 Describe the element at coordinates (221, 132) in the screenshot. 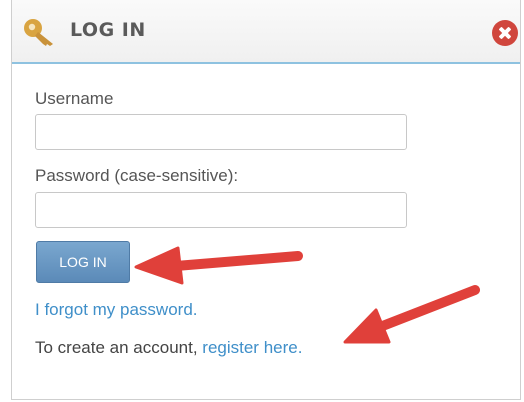

I see `username-input` at that location.